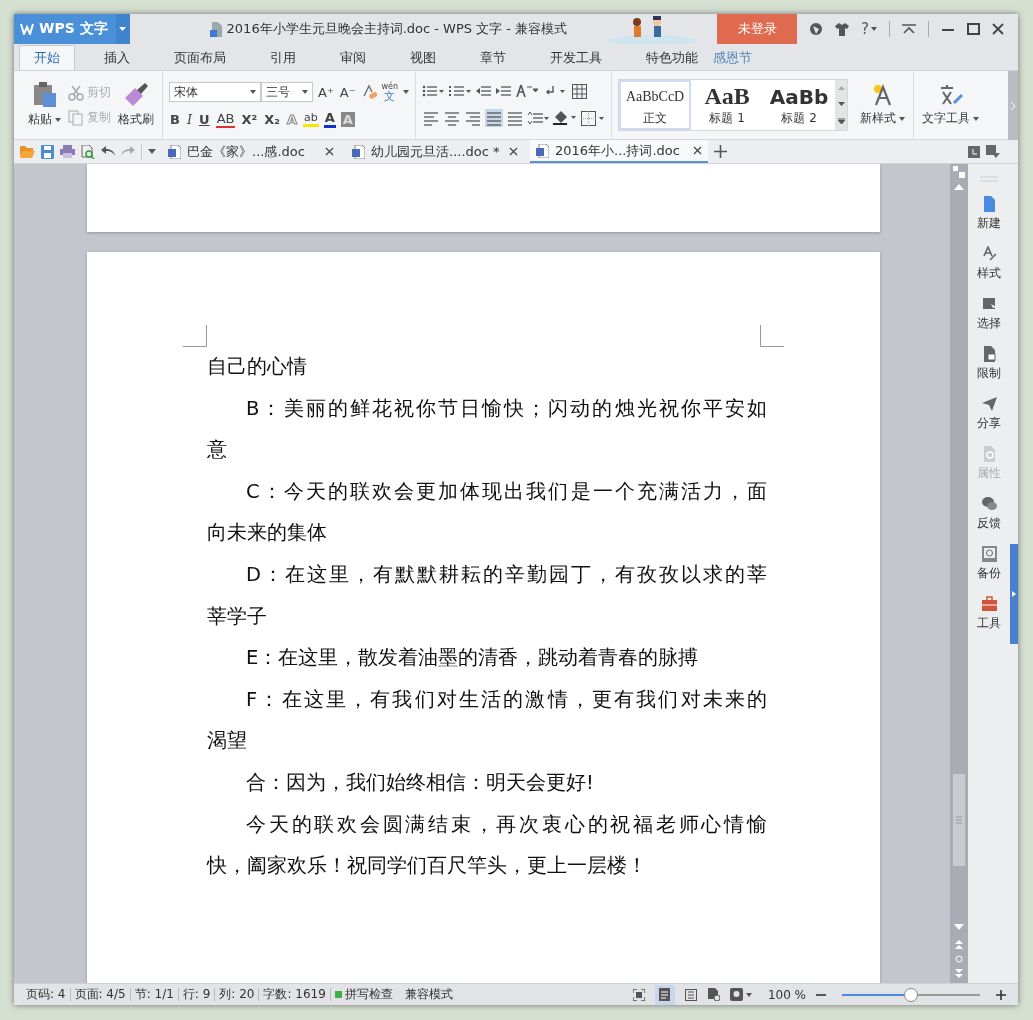 The height and width of the screenshot is (1020, 1033). I want to click on ribbon-tab: 开发工具, so click(576, 57).